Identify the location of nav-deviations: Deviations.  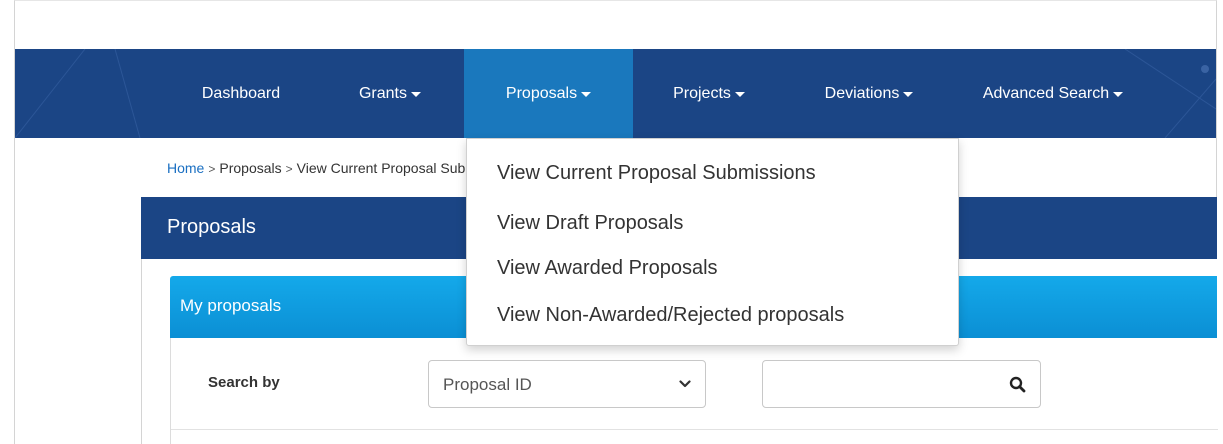
(869, 93).